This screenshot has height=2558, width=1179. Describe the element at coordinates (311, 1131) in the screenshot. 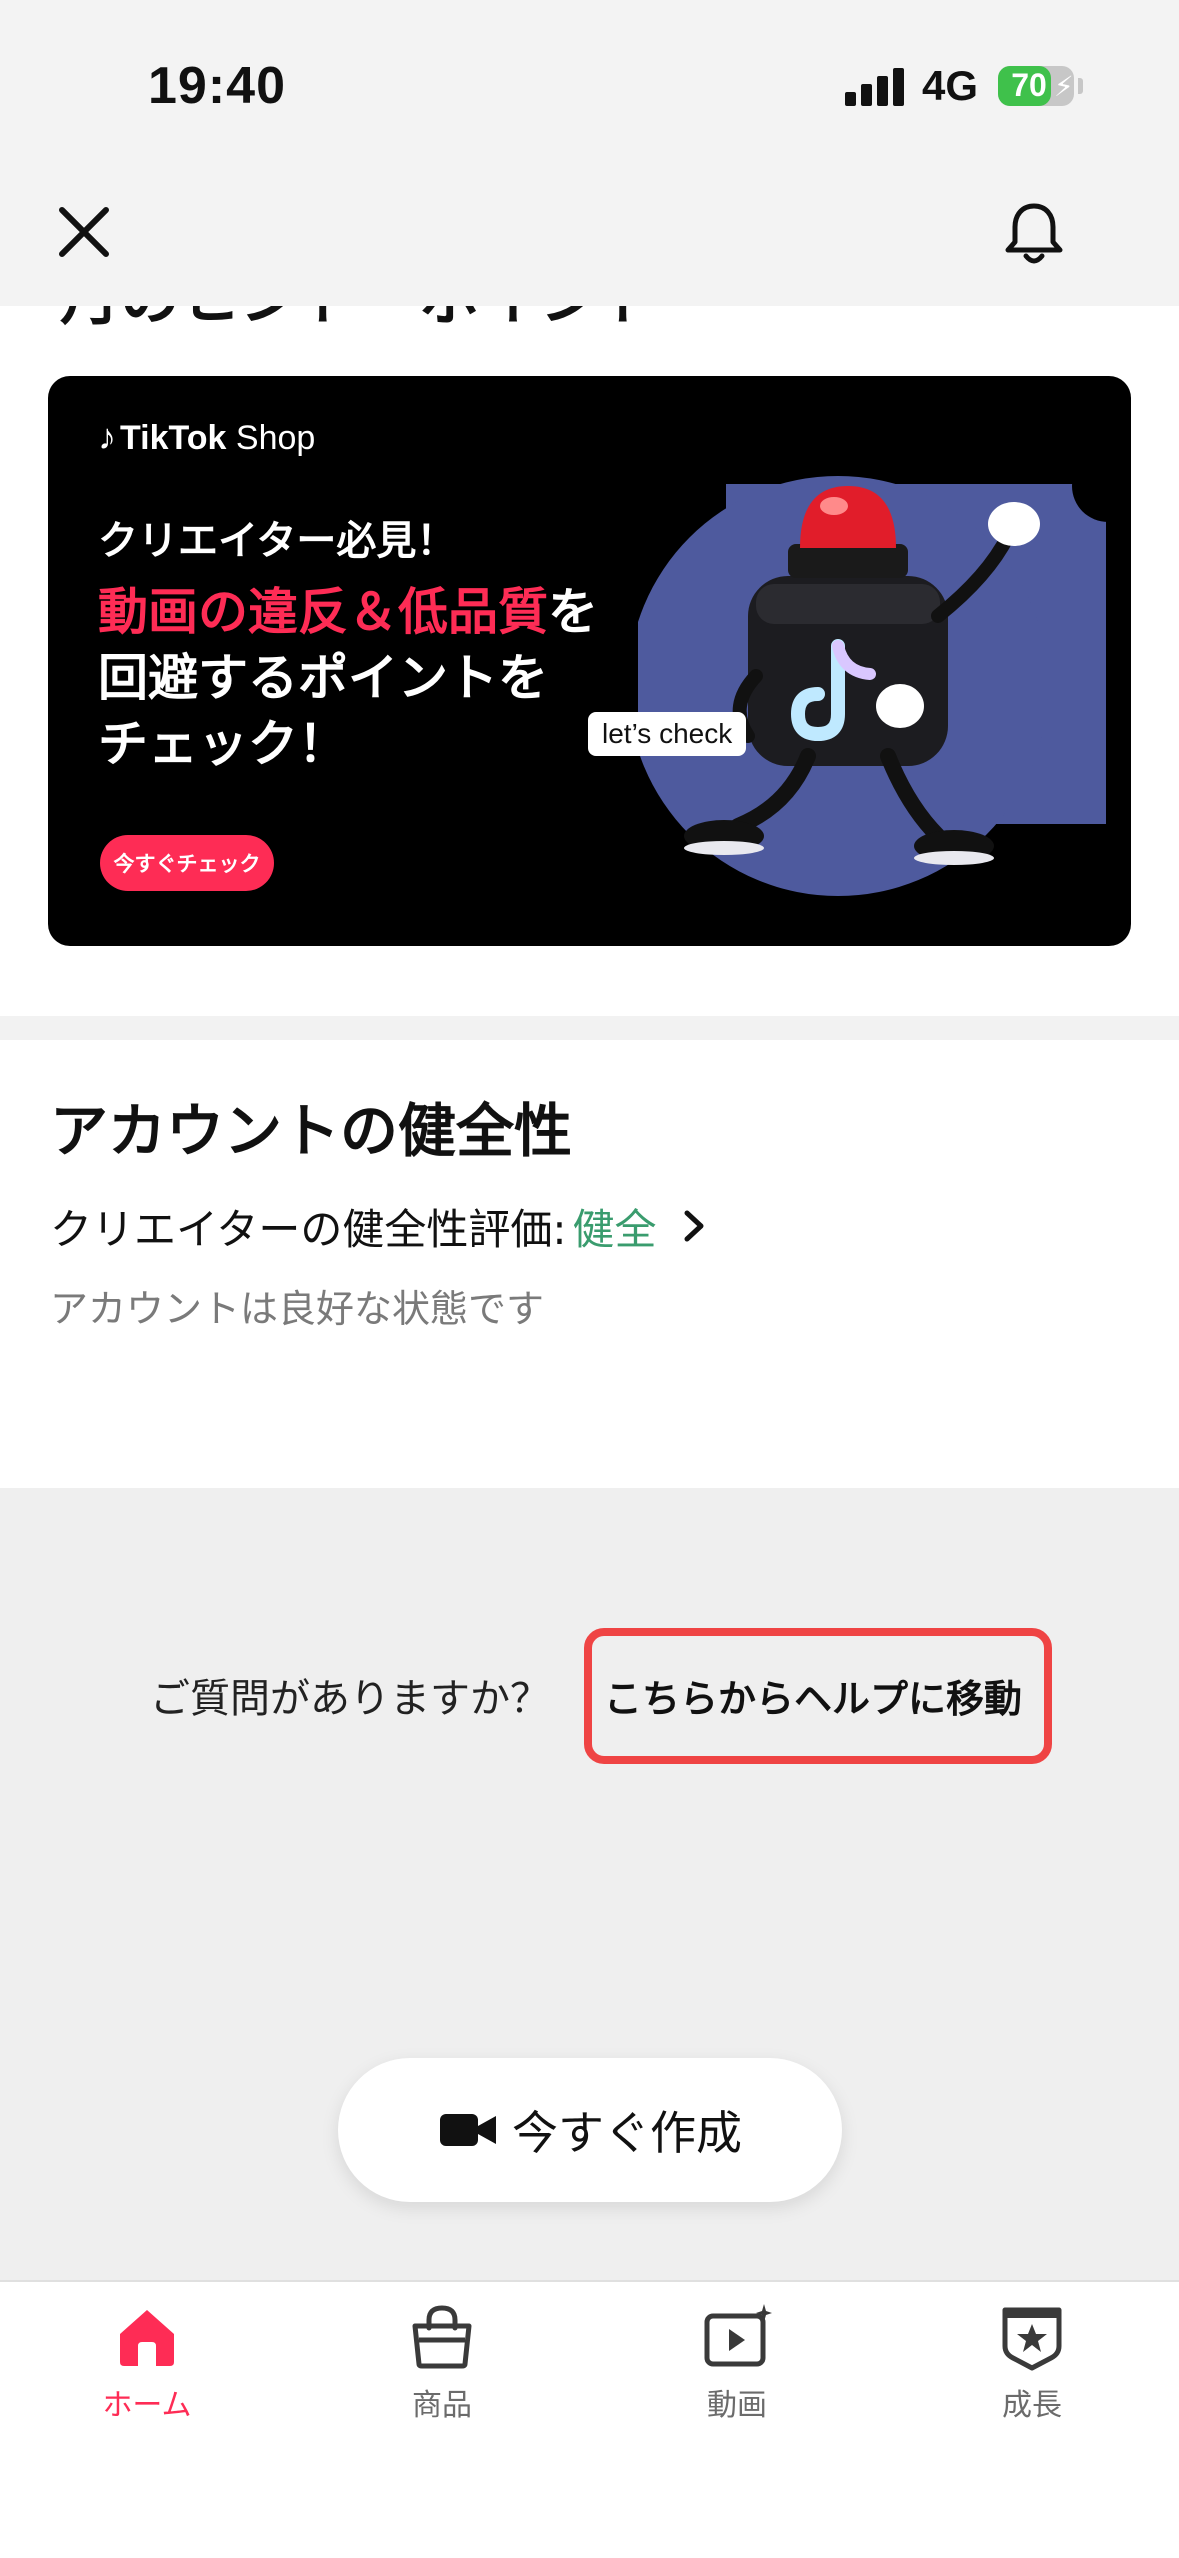

I see `account-health-title: アカウントの健全性` at that location.